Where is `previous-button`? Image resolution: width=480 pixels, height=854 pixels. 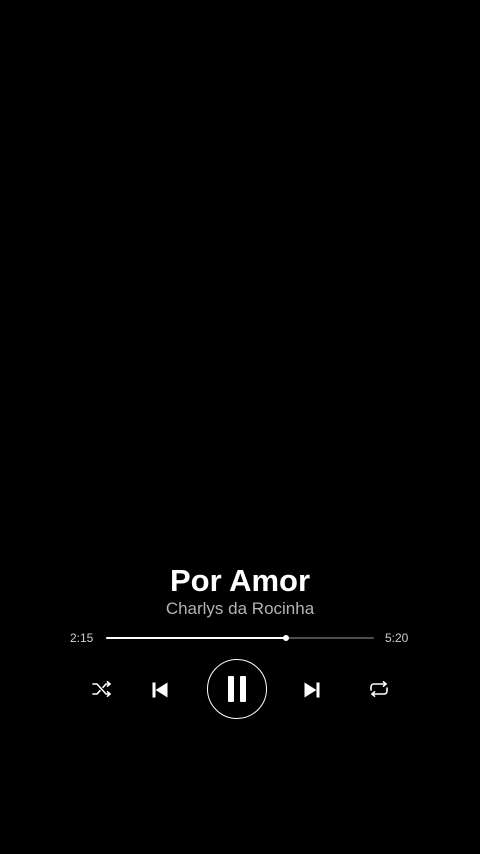 previous-button is located at coordinates (160, 690).